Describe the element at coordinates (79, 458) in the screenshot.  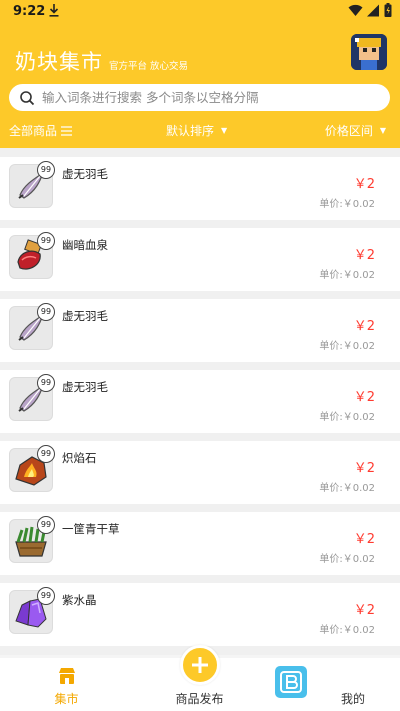
I see `item-name: 炽焰石` at that location.